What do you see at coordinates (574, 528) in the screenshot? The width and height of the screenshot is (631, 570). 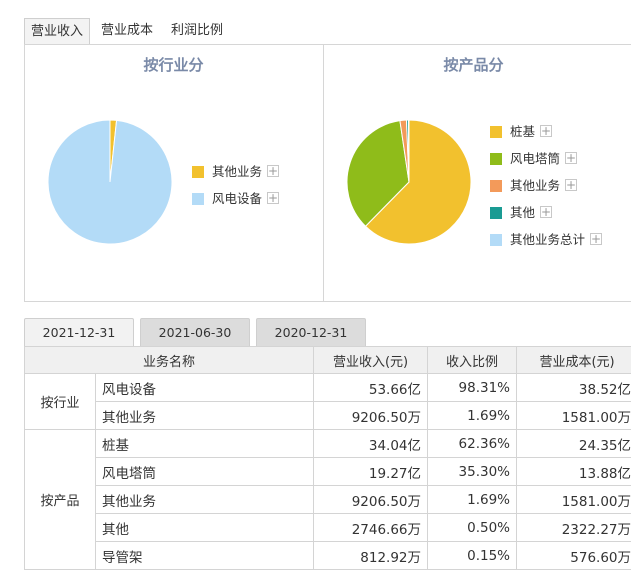 I see `row-cost: 2322.27万` at bounding box center [574, 528].